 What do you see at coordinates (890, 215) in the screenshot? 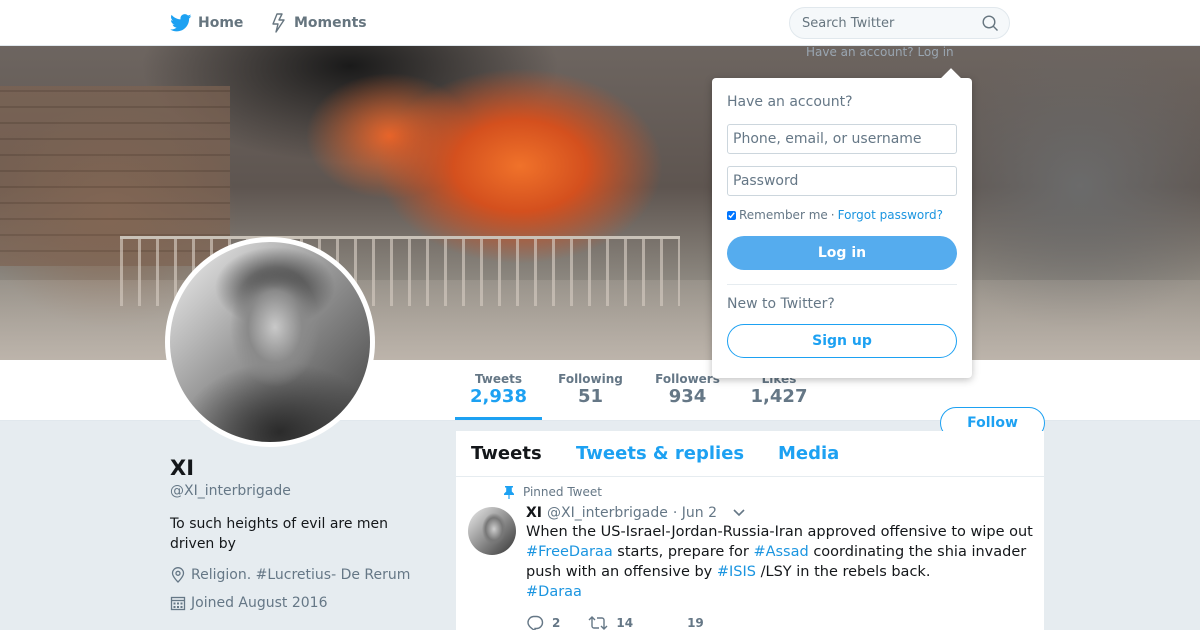
I see `forgot-password-link: Forgot password?` at bounding box center [890, 215].